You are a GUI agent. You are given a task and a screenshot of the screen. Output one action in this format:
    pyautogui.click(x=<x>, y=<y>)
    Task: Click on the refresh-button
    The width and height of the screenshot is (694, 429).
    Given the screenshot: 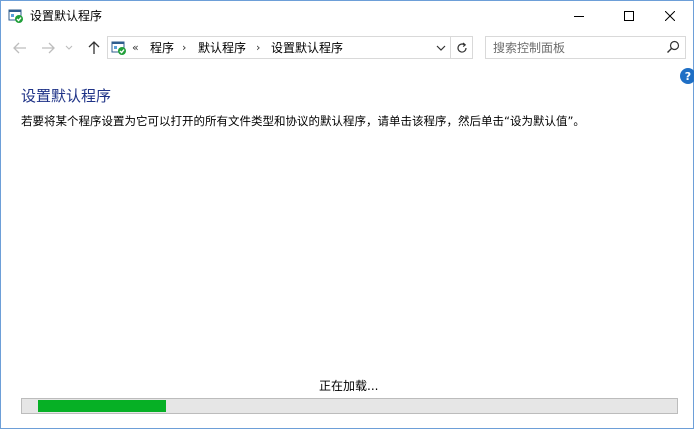 What is the action you would take?
    pyautogui.click(x=462, y=47)
    